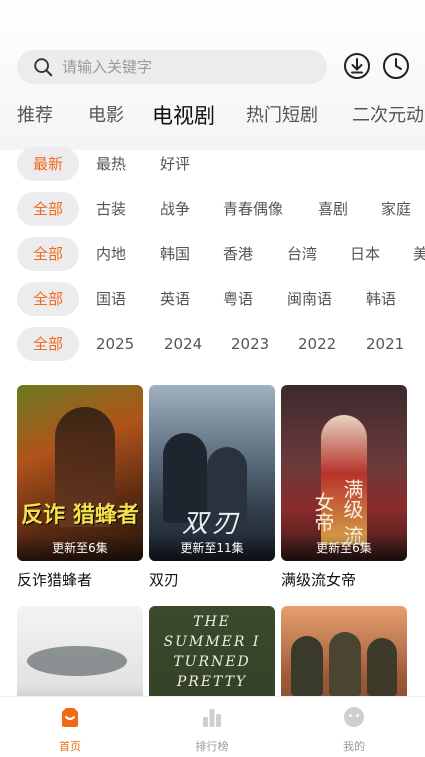 This screenshot has width=425, height=757. Describe the element at coordinates (282, 116) in the screenshot. I see `tab-hot-short-drama: 热门短剧` at that location.